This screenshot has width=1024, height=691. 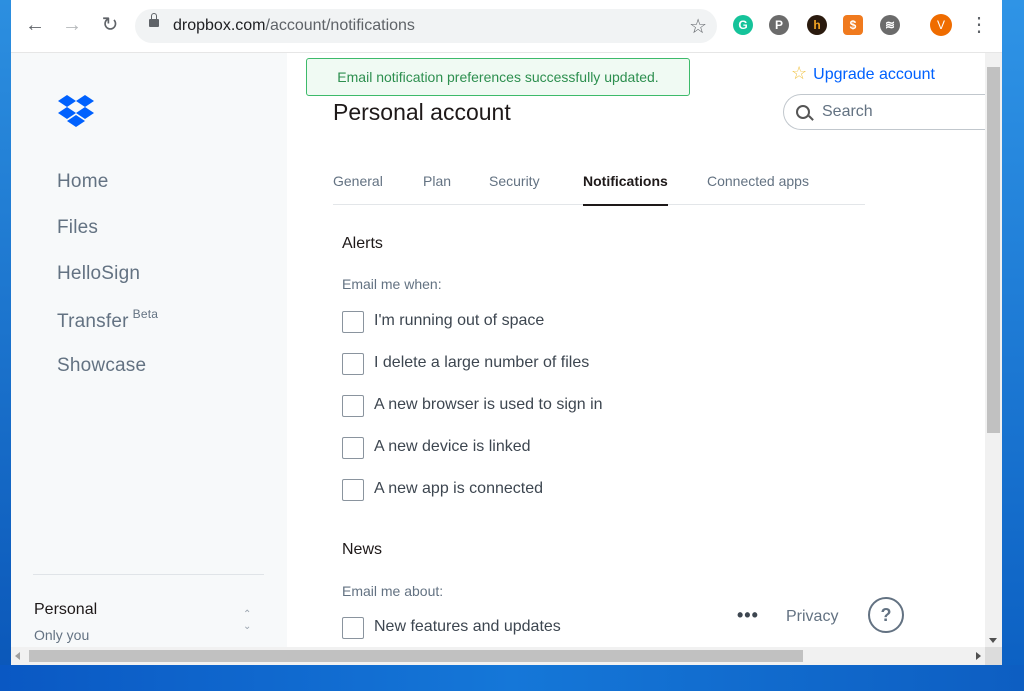 I want to click on horizontal-scroll-thumb, so click(x=416, y=656).